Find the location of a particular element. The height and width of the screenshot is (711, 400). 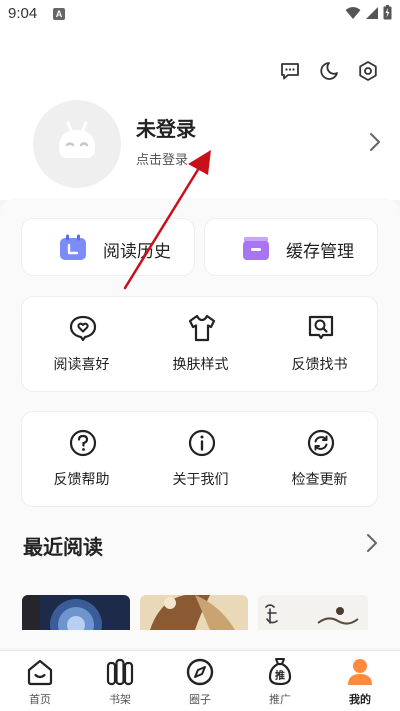

notification-icon: A is located at coordinates (59, 14).